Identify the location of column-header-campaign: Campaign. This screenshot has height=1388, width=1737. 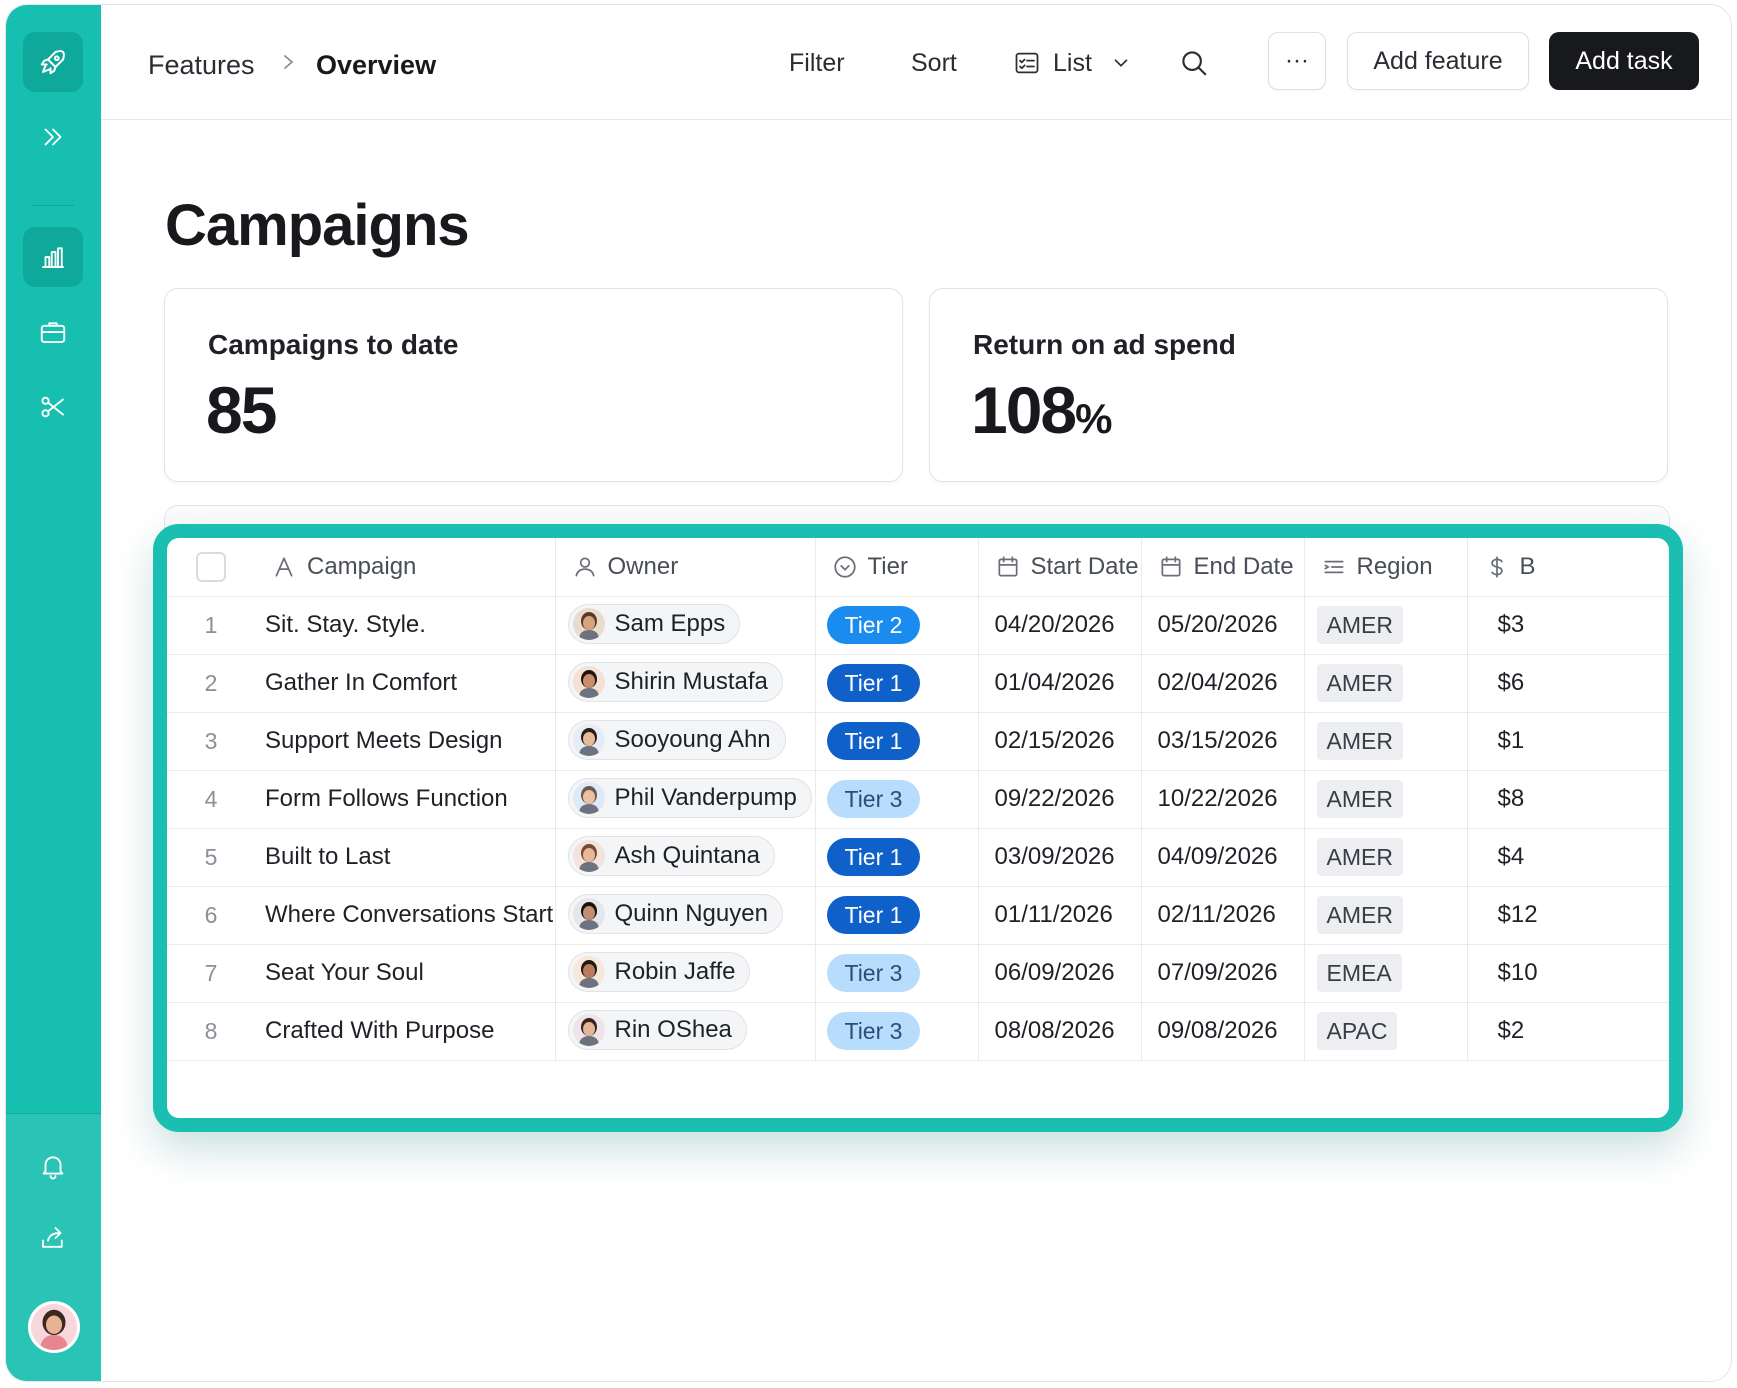
(405, 567).